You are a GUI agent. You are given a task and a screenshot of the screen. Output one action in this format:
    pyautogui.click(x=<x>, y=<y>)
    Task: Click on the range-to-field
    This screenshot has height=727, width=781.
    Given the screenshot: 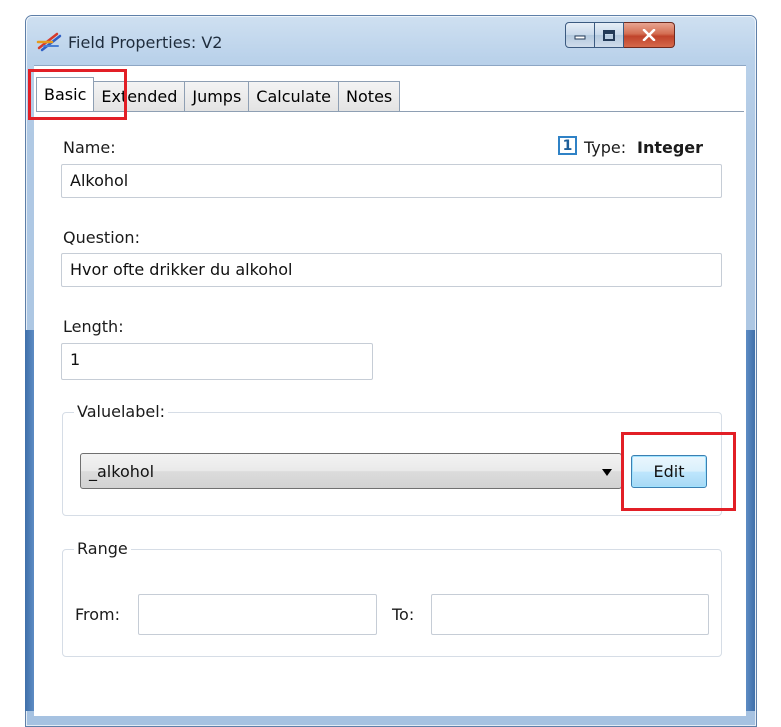 What is the action you would take?
    pyautogui.click(x=570, y=614)
    